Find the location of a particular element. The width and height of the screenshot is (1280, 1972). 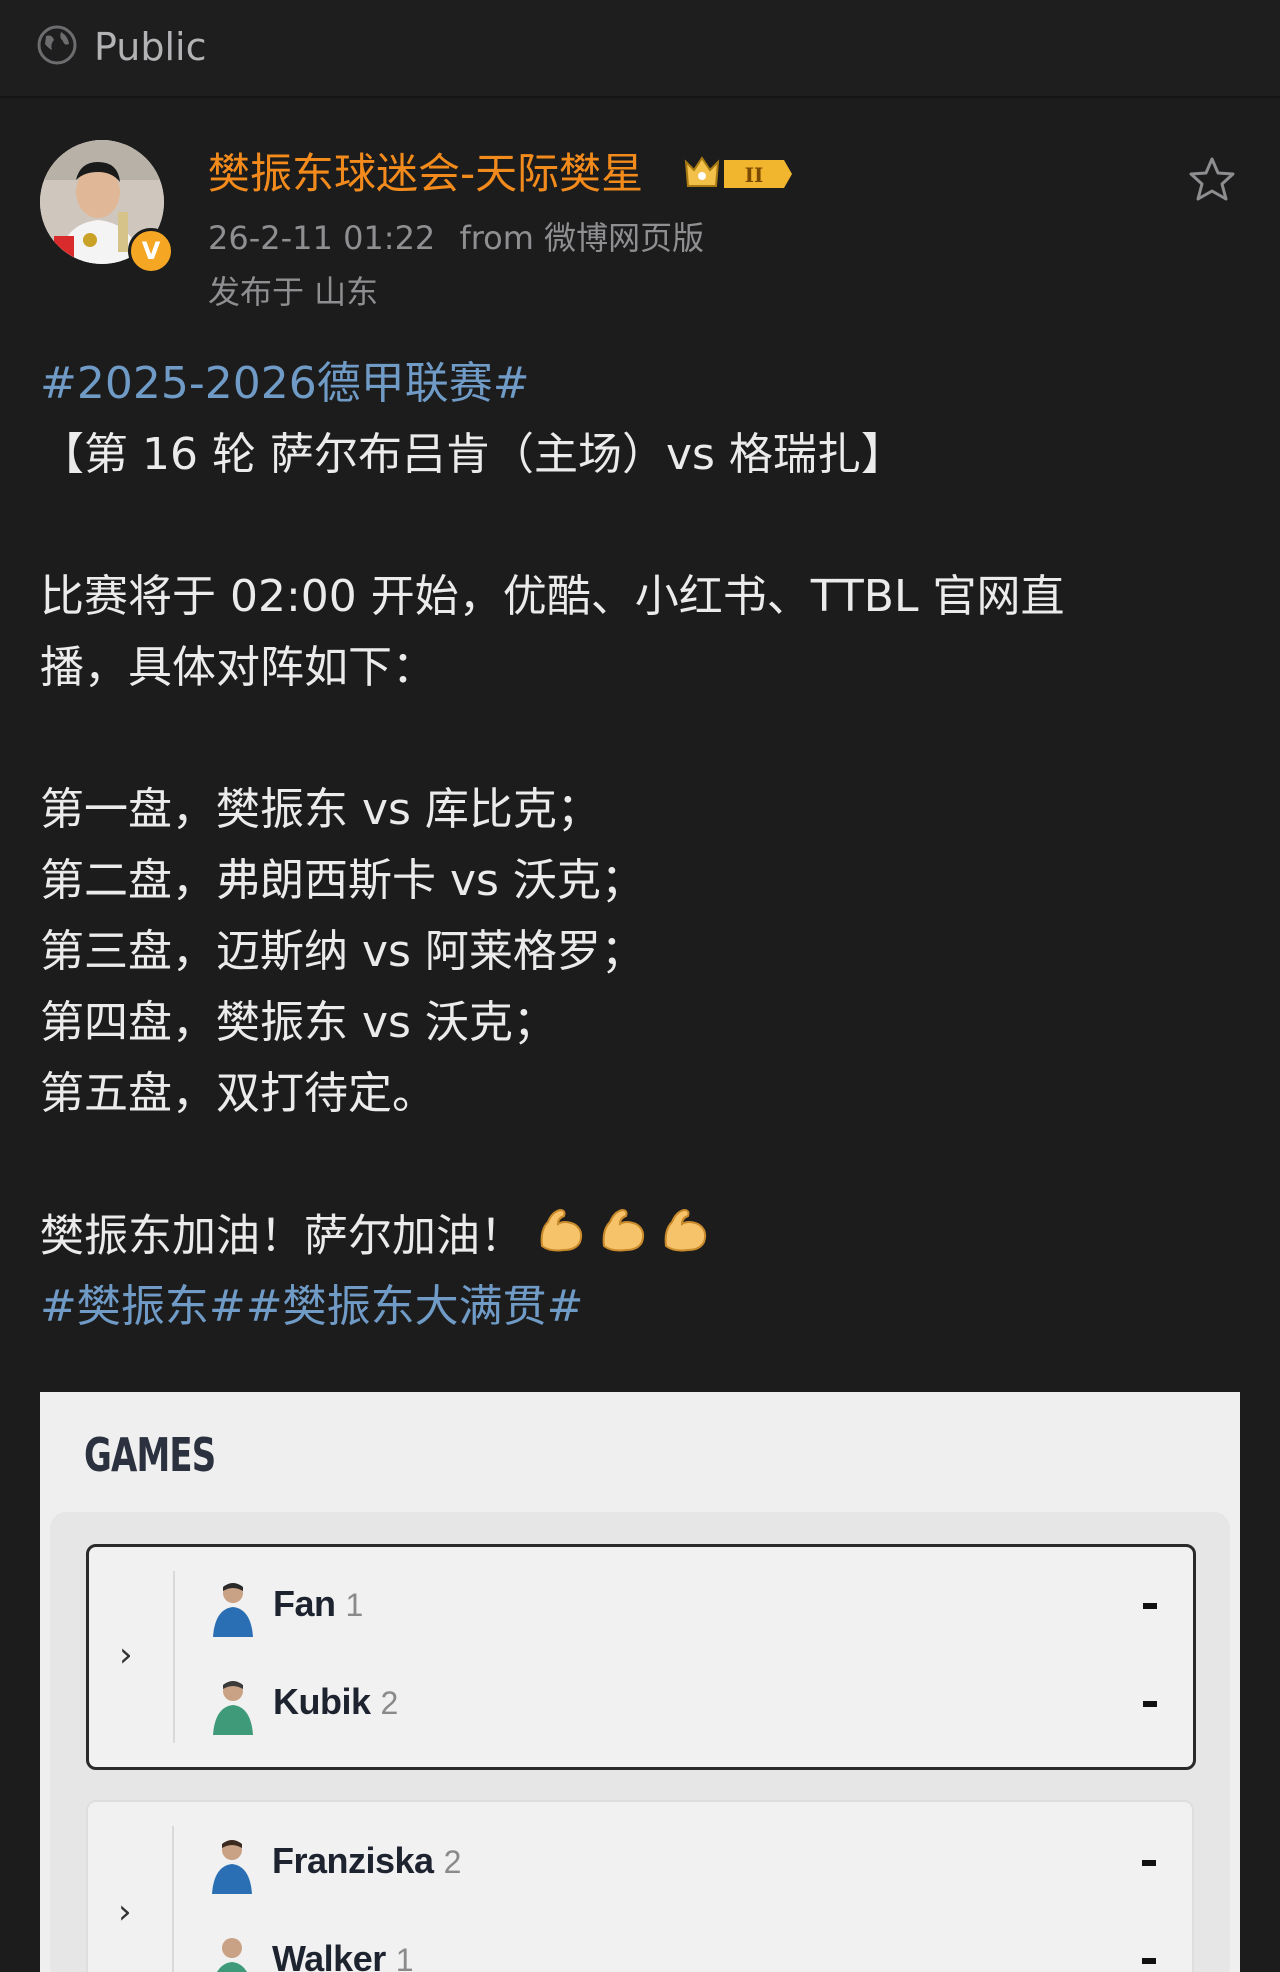

post-meta: 26-2-11 01:22 from 微博网页版 is located at coordinates (456, 238).